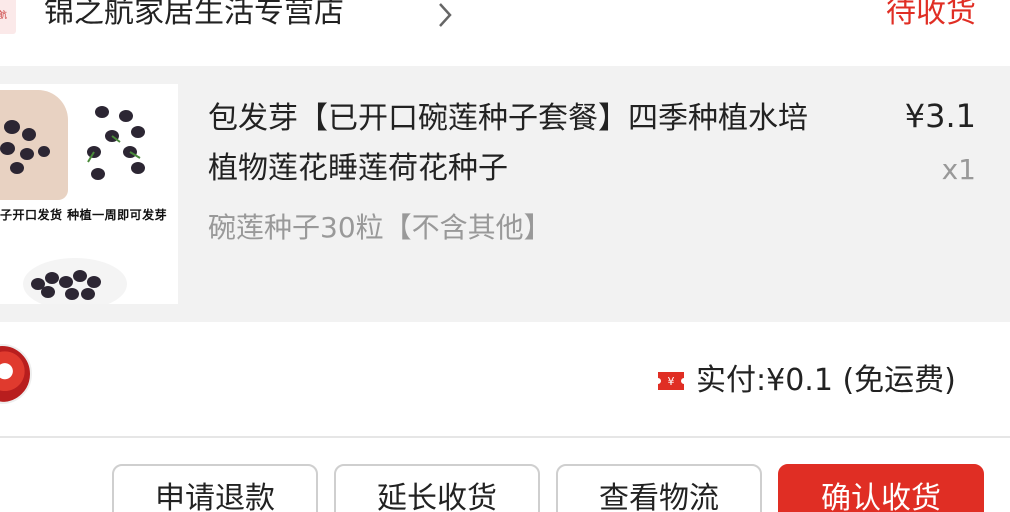 The image size is (1010, 512). I want to click on sprouting-seeds-image, so click(116, 143).